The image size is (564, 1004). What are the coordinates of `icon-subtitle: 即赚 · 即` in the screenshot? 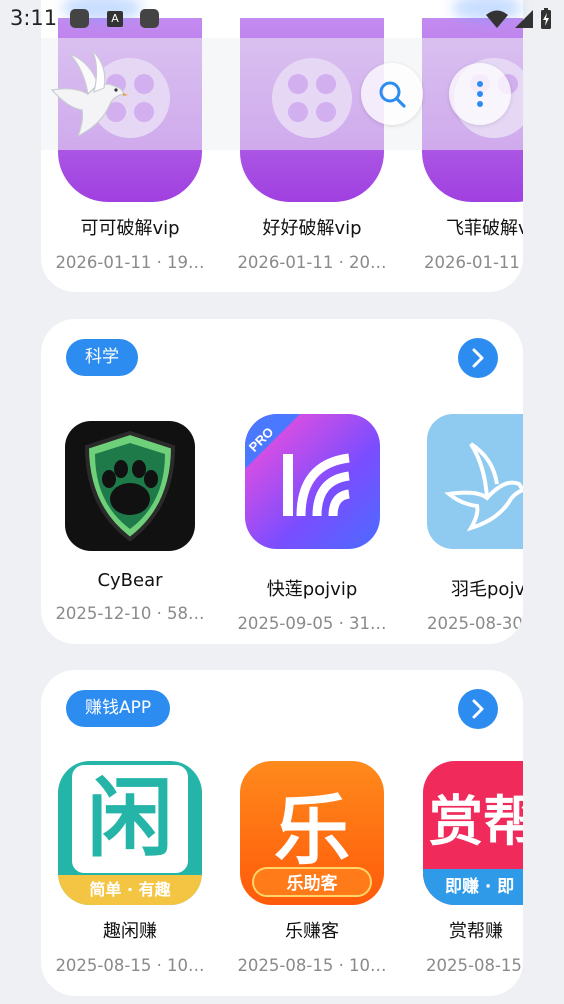 It's located at (473, 887).